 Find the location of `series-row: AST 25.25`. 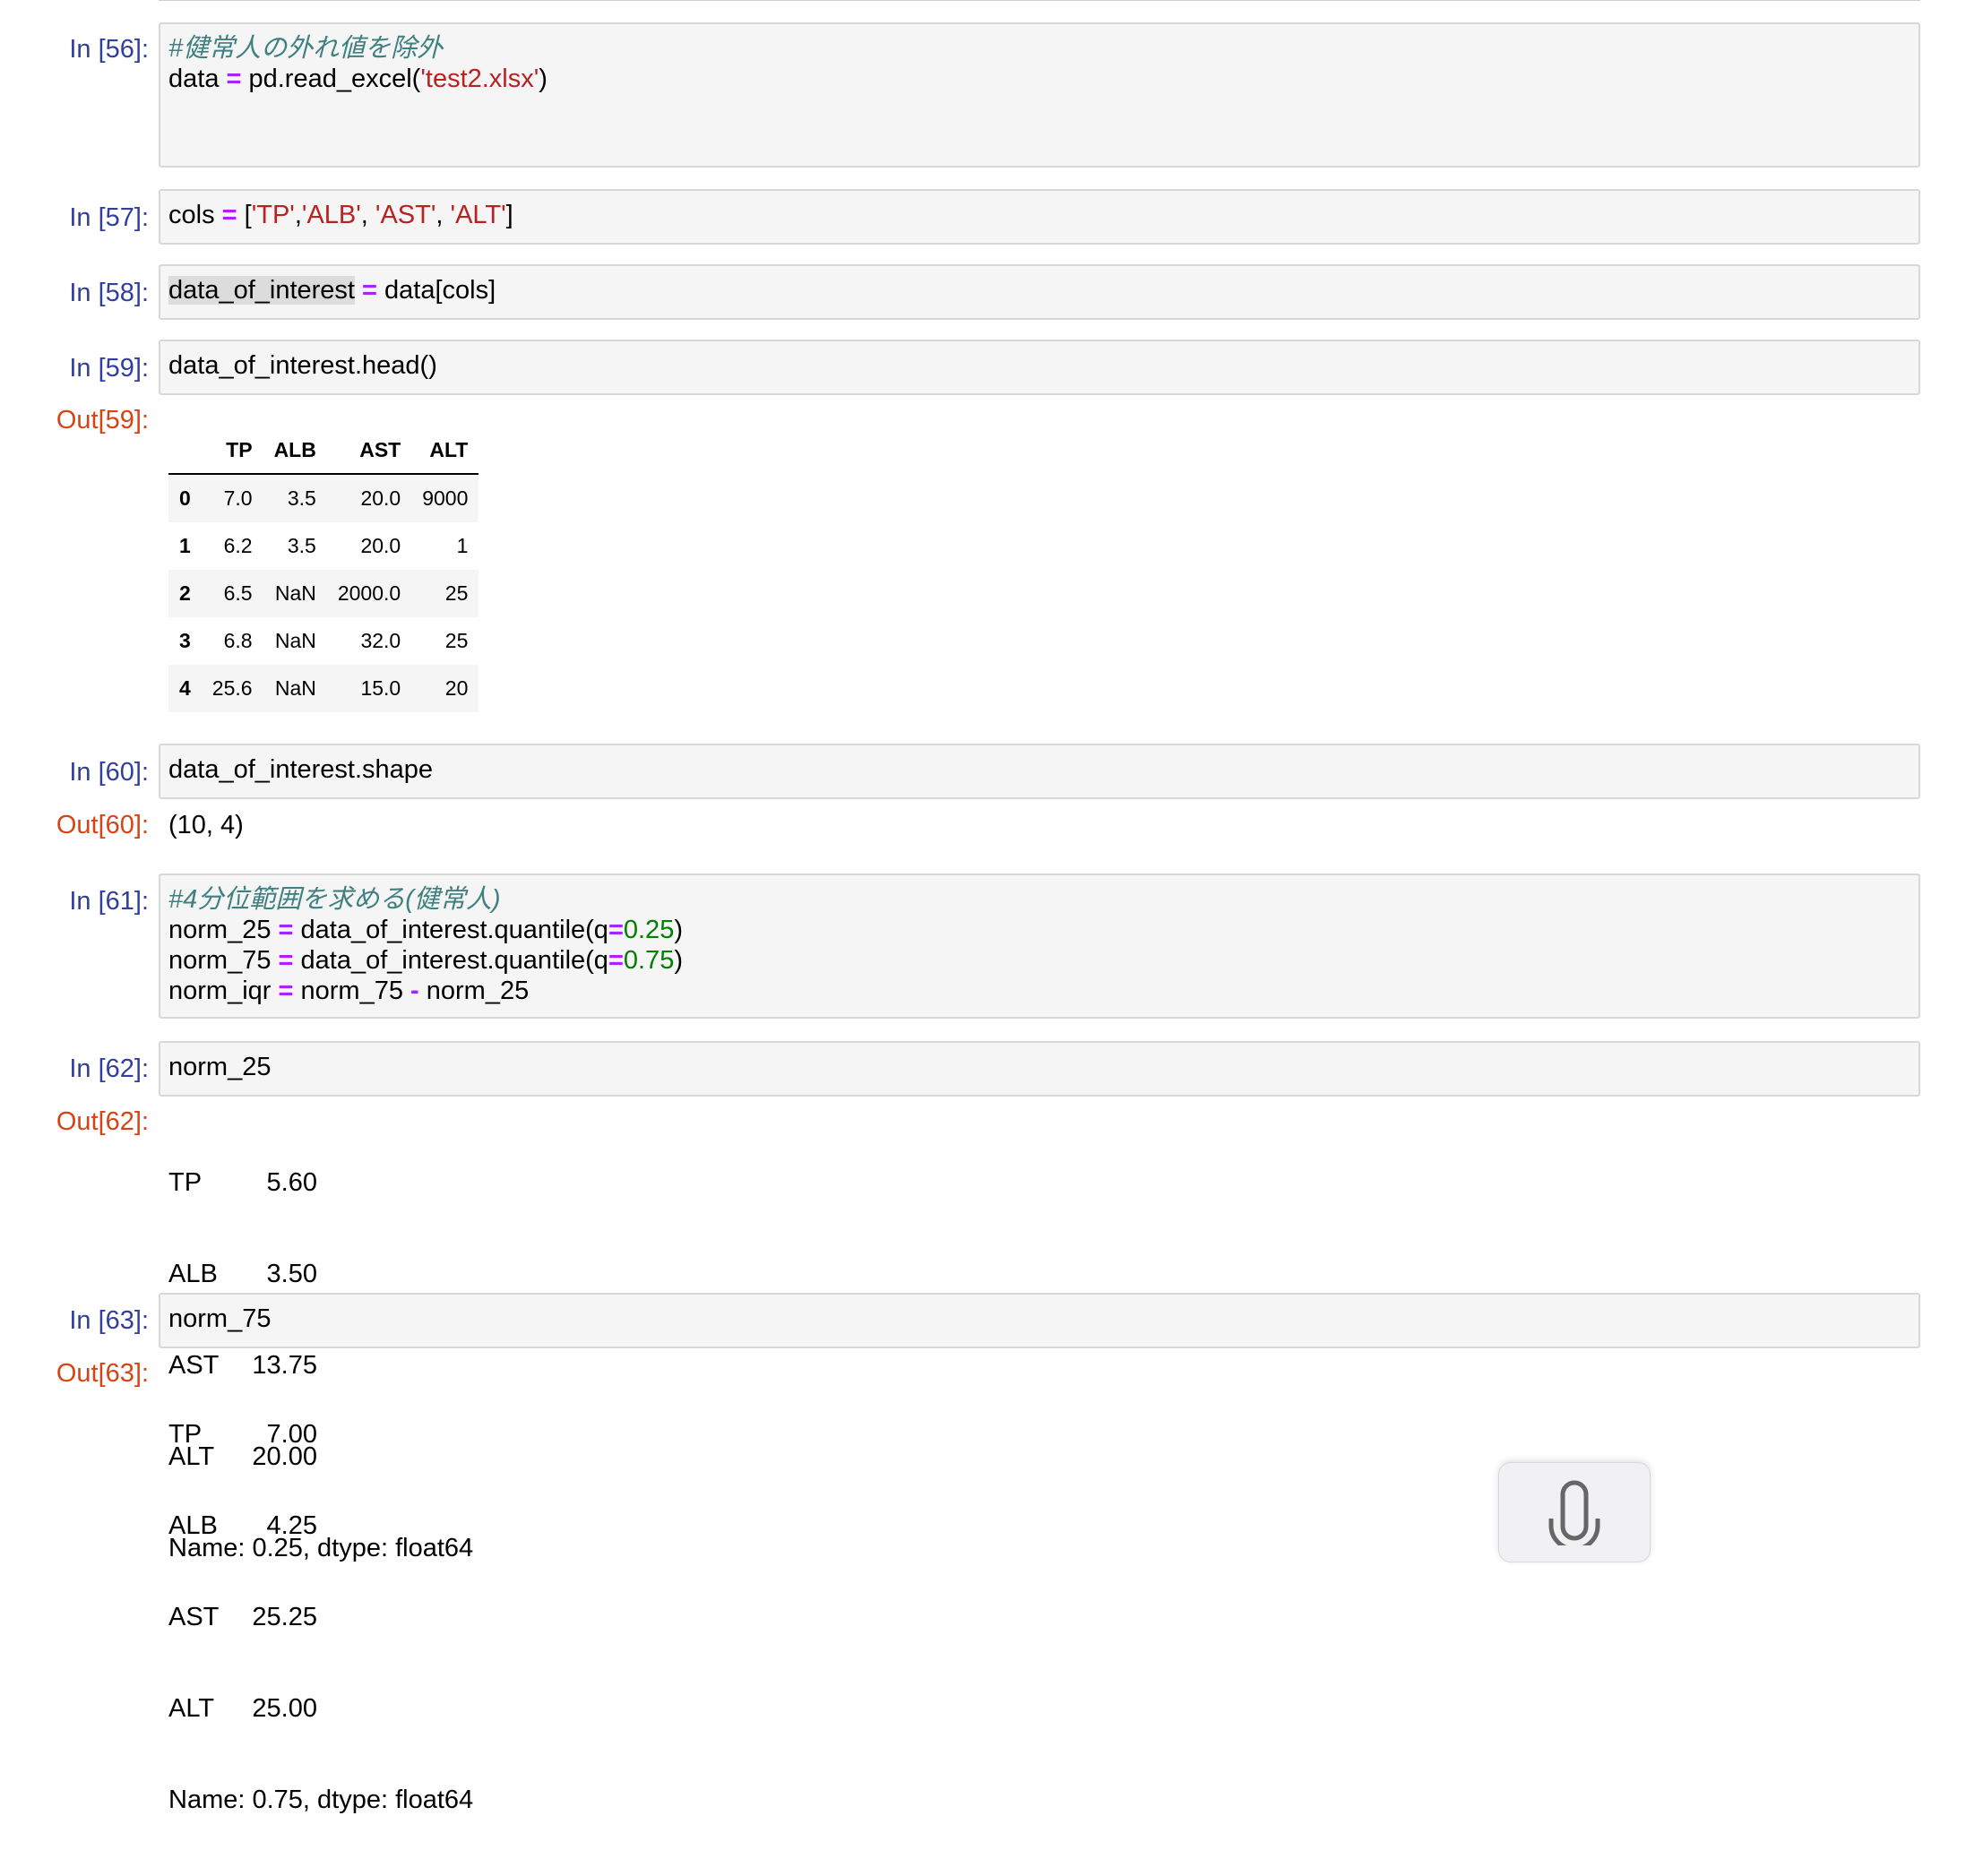

series-row: AST 25.25 is located at coordinates (320, 1617).